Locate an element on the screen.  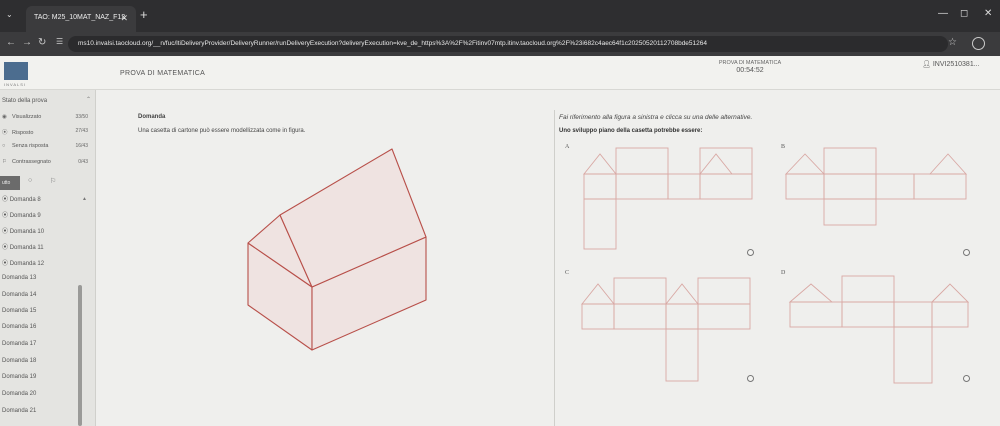
net-b is located at coordinates (876, 186).